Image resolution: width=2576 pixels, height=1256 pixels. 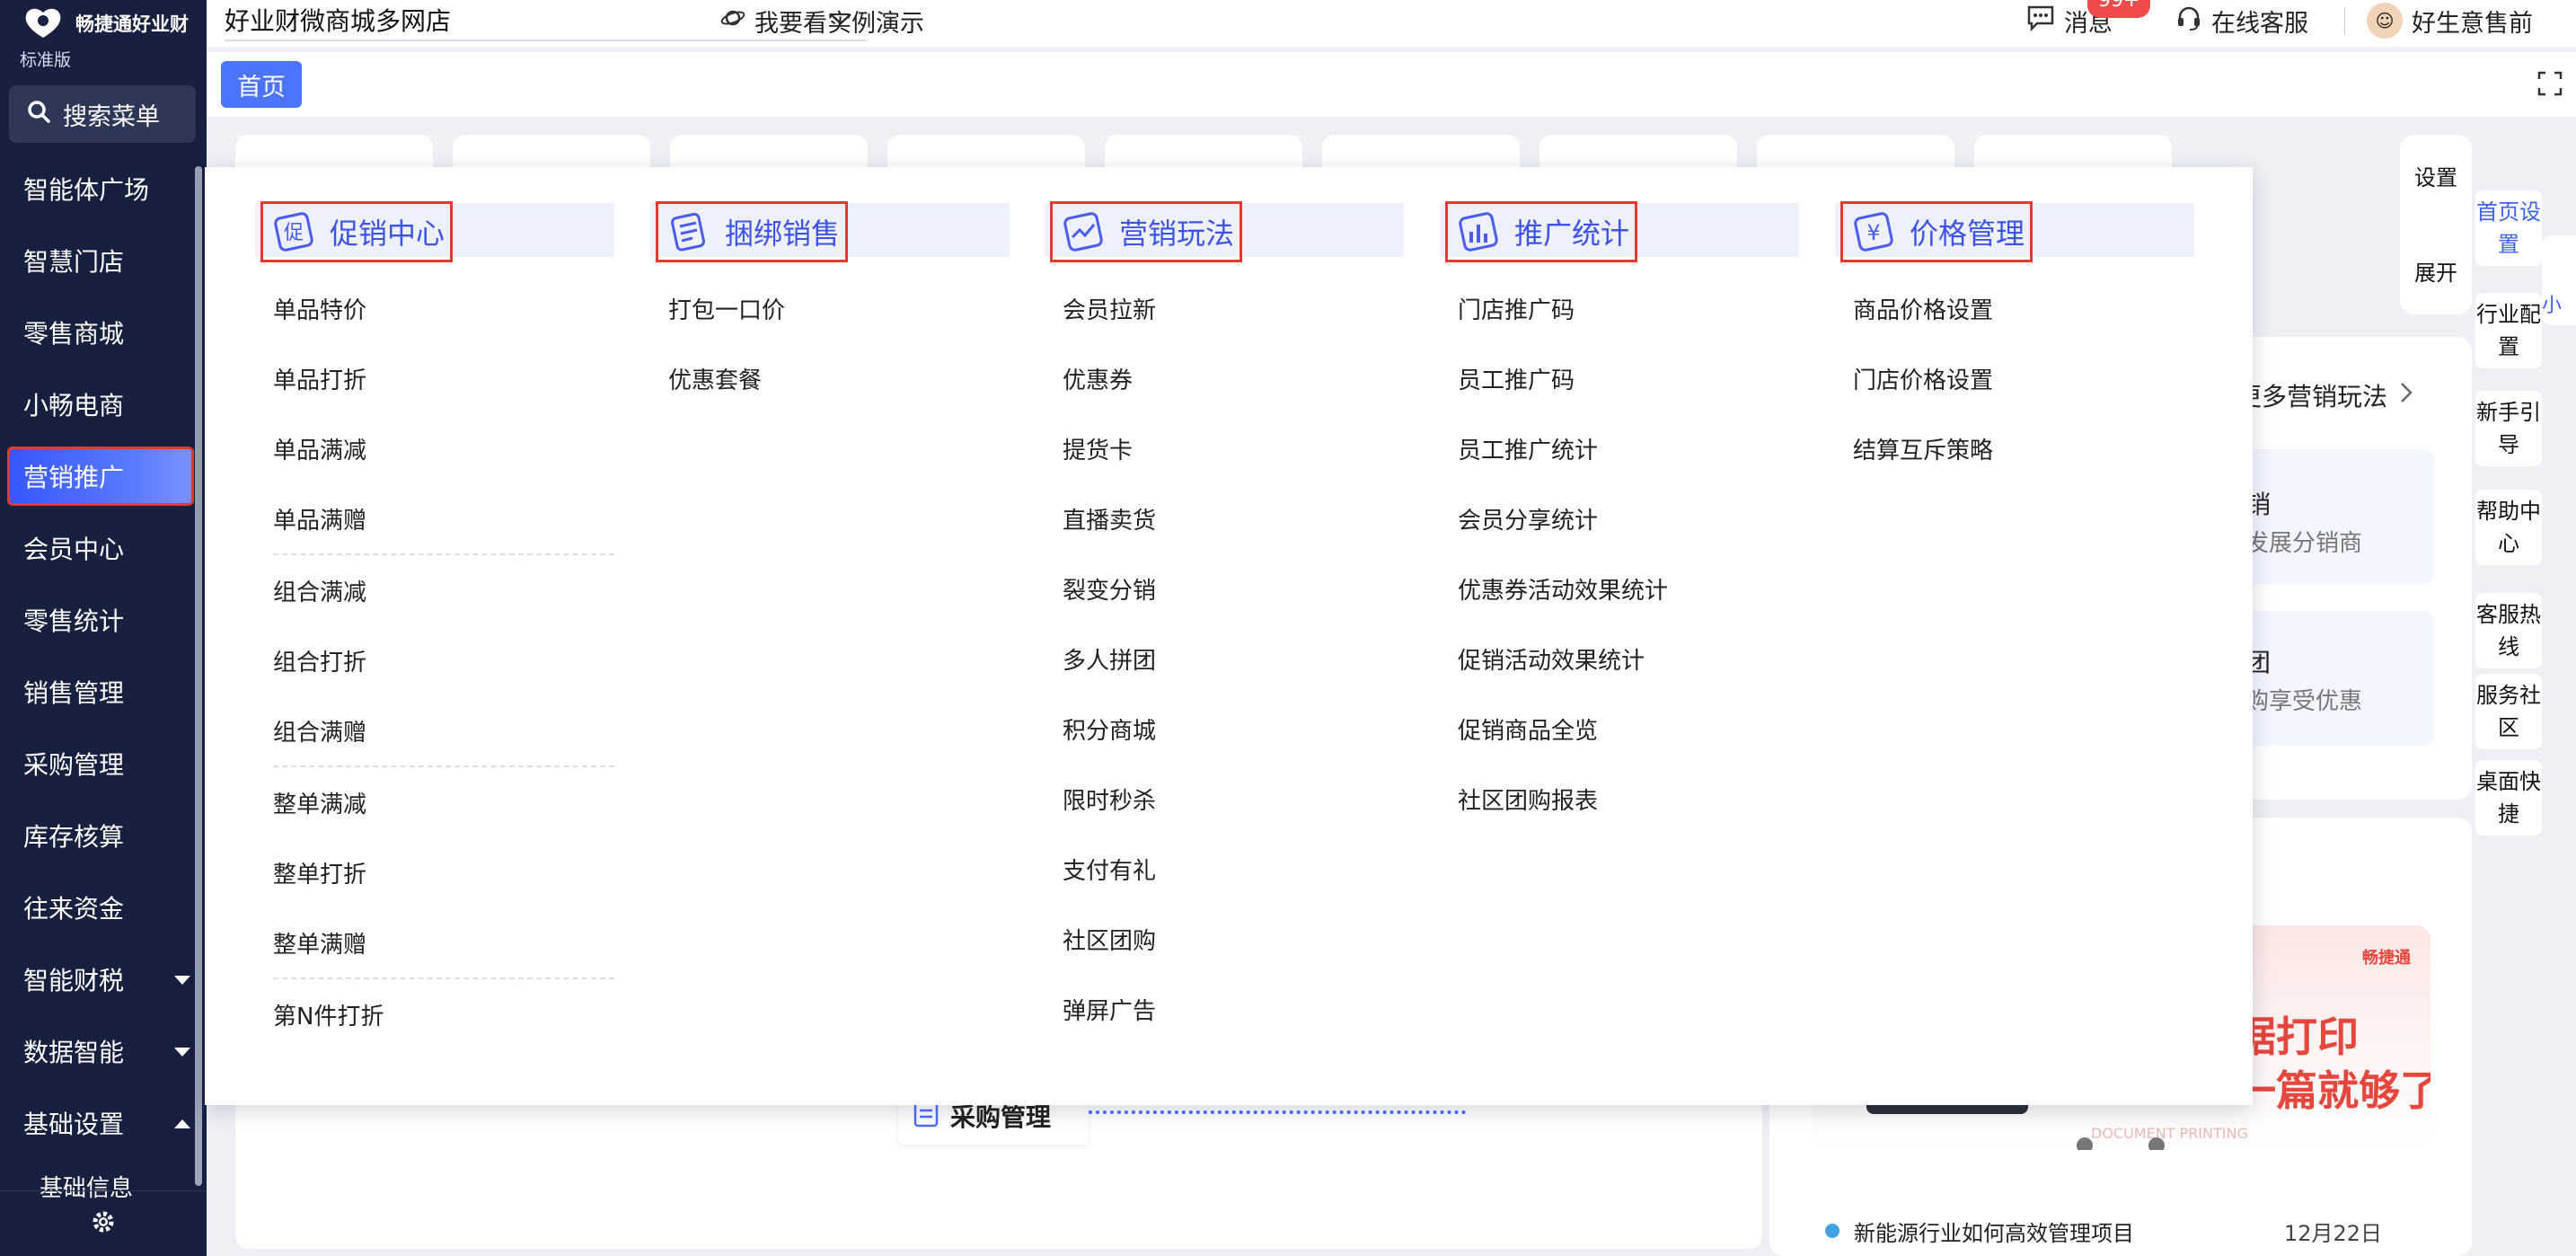 I want to click on menu-item: 单品打折, so click(x=434, y=378).